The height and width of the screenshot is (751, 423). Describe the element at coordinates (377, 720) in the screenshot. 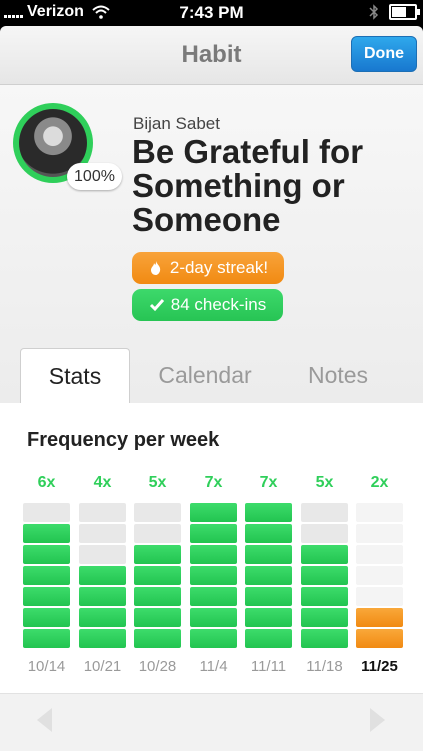

I see `next-arrow-icon` at that location.